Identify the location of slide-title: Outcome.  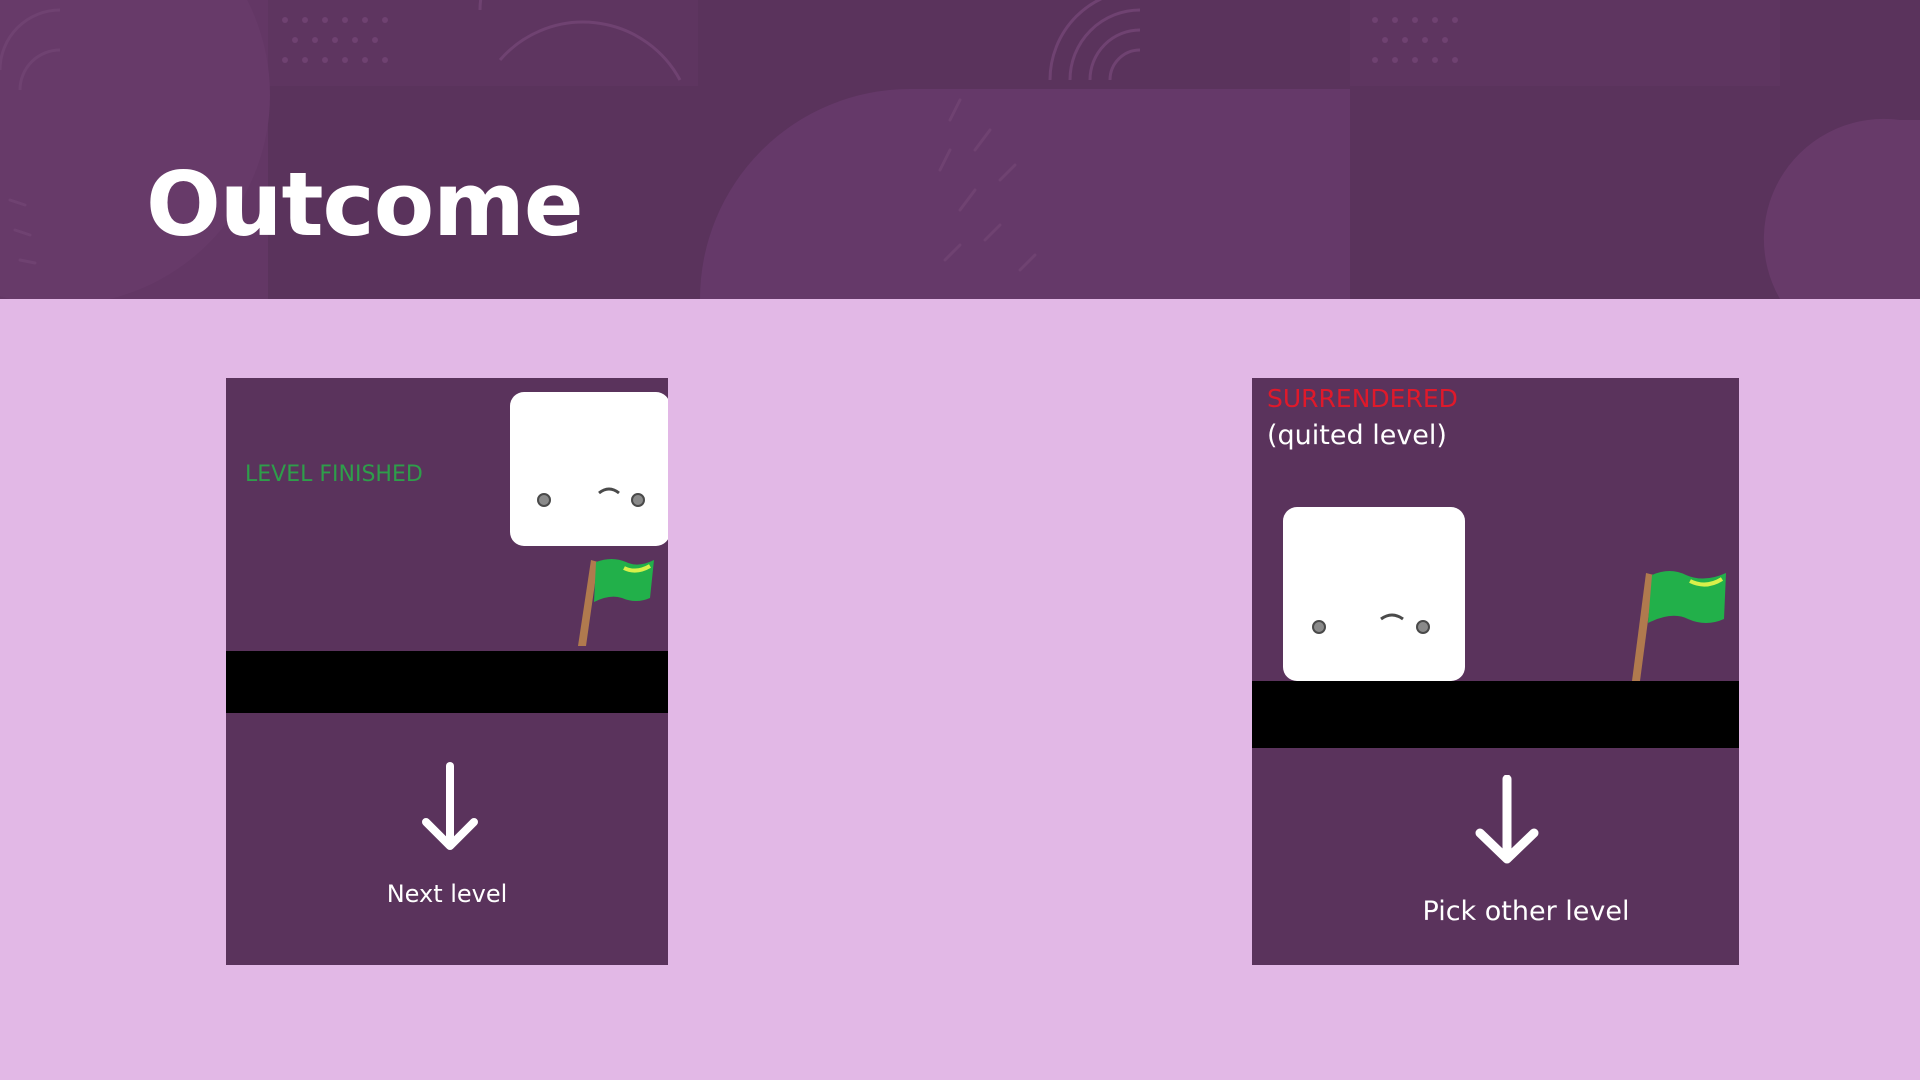
(365, 204).